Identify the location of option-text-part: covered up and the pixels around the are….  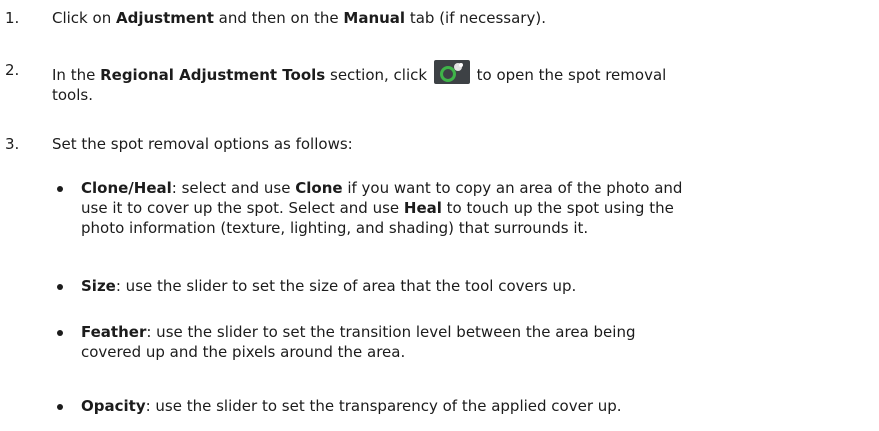
(243, 352).